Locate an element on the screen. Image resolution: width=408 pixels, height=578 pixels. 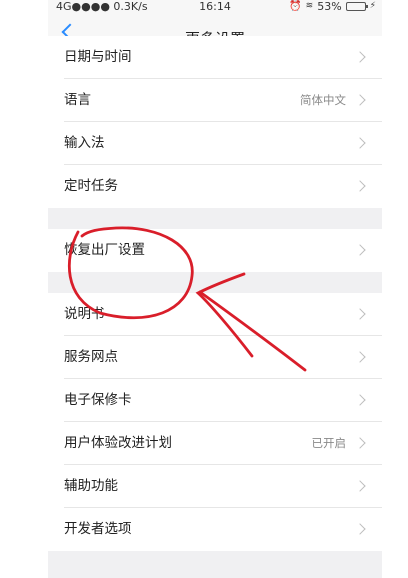
settings-group: 恢复出厂设置 is located at coordinates (215, 250).